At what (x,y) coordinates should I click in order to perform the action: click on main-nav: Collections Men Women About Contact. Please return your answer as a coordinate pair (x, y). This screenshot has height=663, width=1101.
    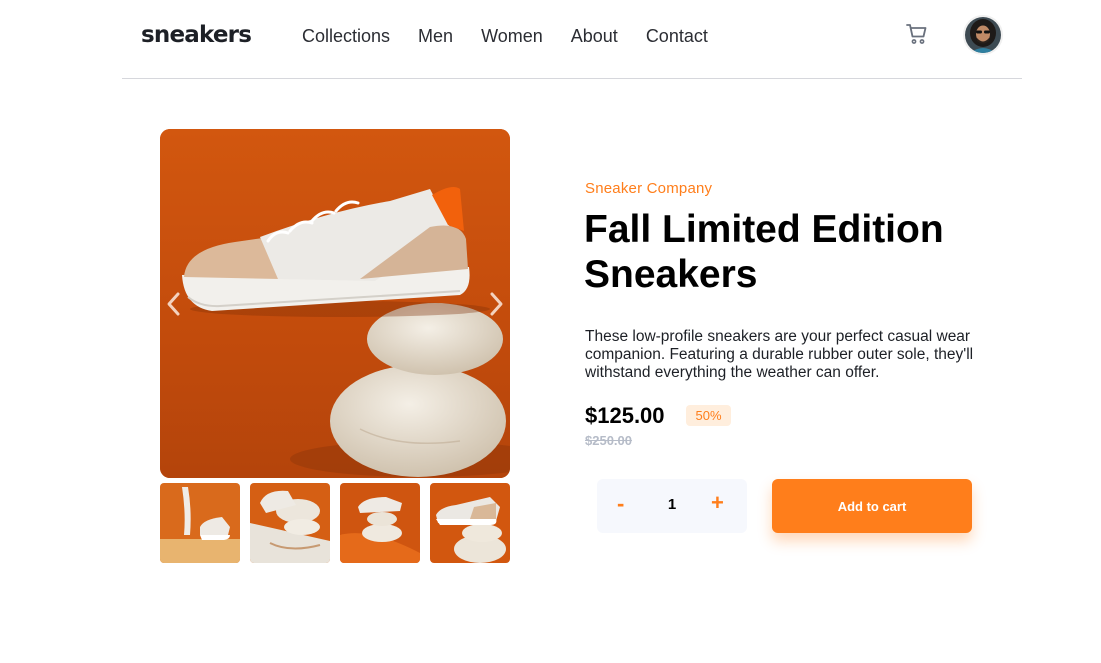
    Looking at the image, I should click on (519, 36).